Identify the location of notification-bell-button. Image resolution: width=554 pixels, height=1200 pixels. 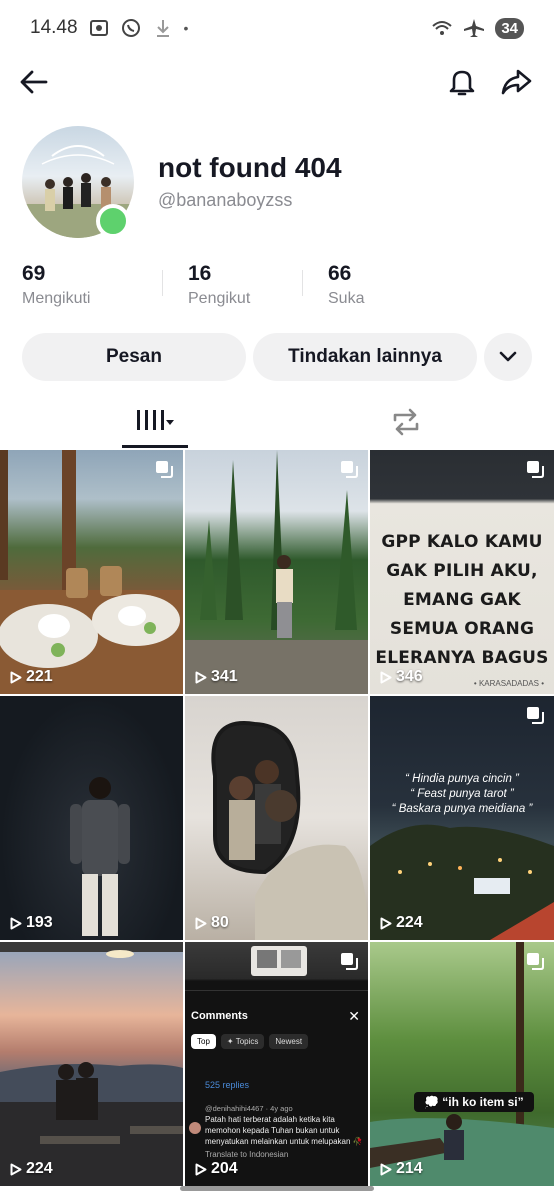
(462, 82).